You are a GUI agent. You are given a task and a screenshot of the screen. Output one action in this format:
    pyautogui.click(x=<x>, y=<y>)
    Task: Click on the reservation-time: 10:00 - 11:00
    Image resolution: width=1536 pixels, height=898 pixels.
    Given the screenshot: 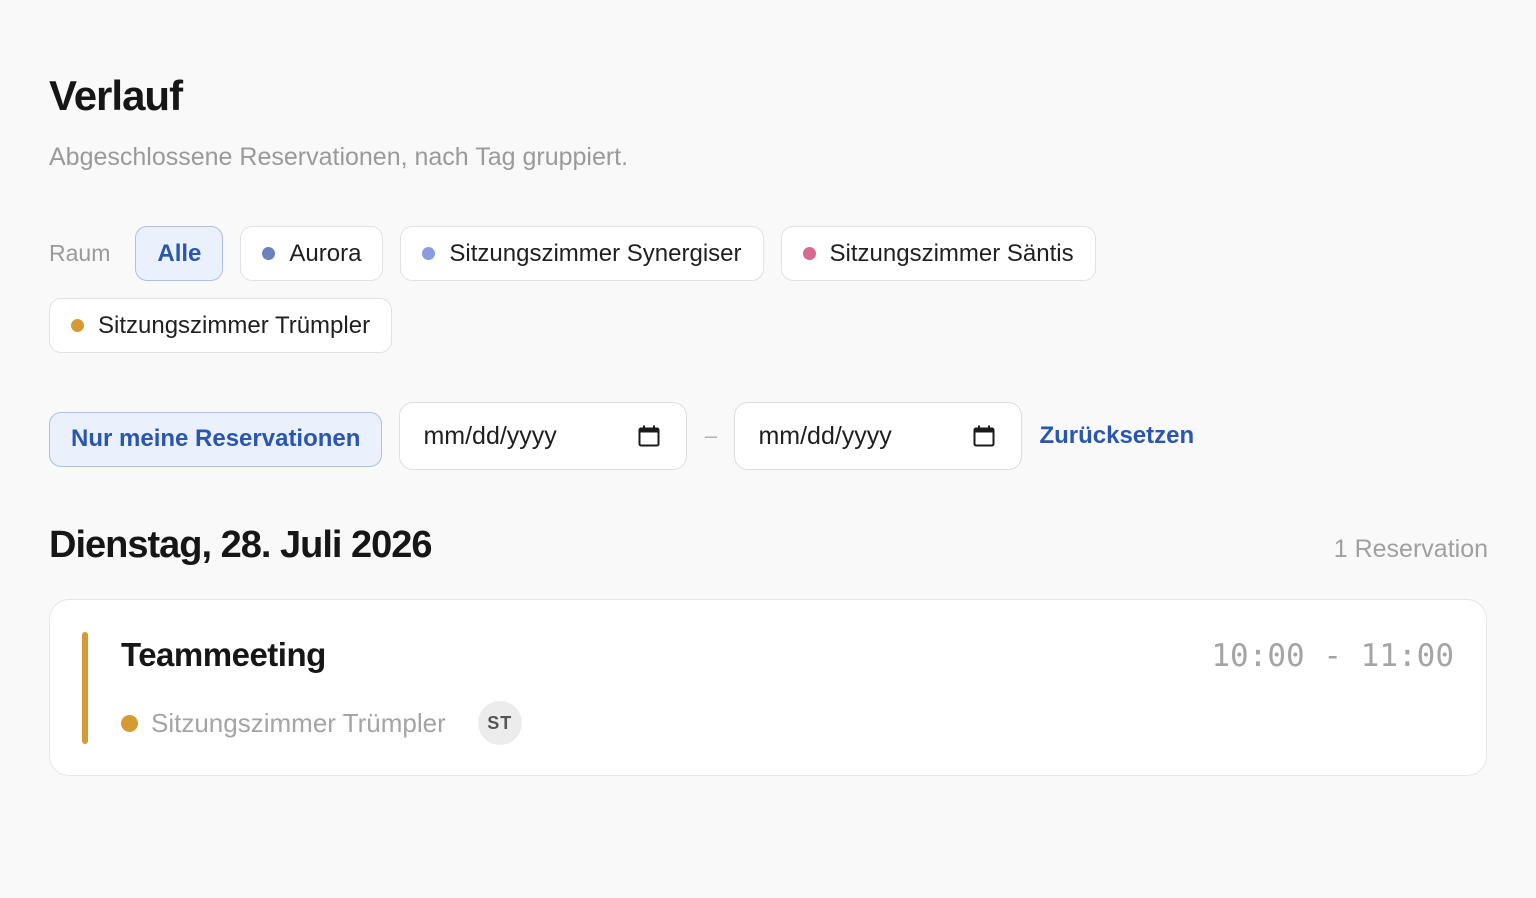 What is the action you would take?
    pyautogui.click(x=1332, y=656)
    